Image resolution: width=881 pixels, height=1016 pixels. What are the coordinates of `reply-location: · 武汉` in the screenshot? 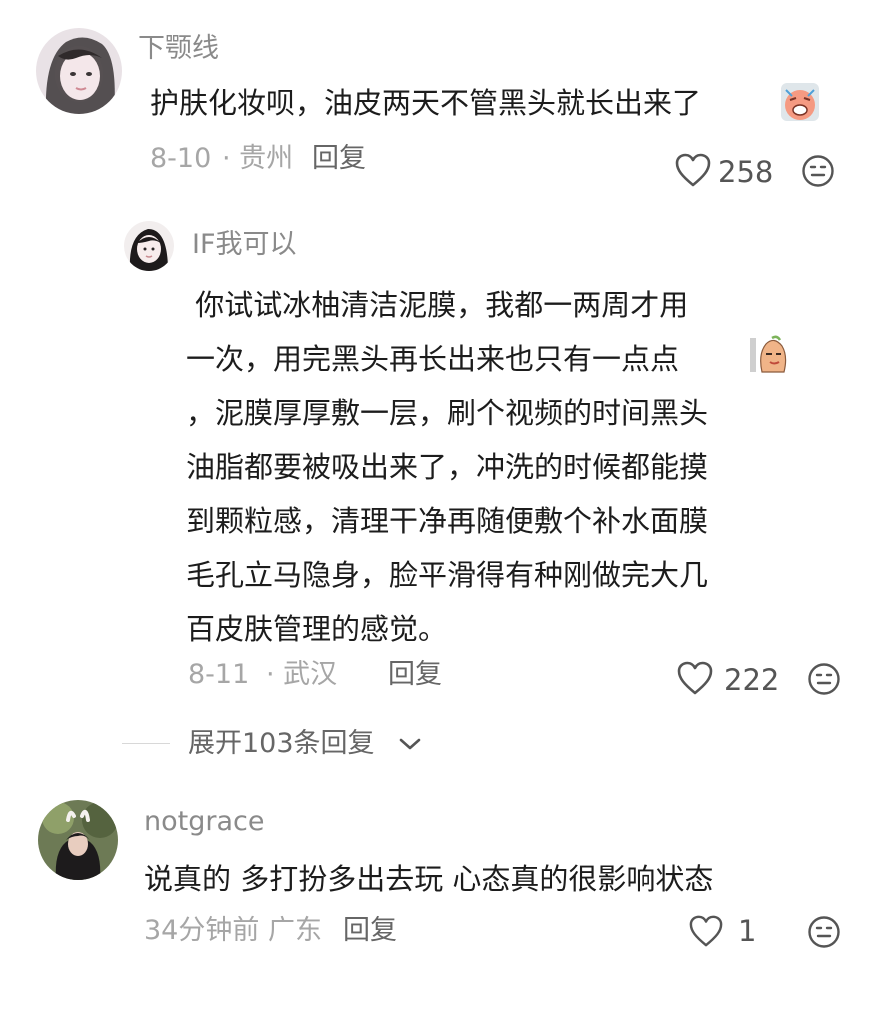 It's located at (302, 674).